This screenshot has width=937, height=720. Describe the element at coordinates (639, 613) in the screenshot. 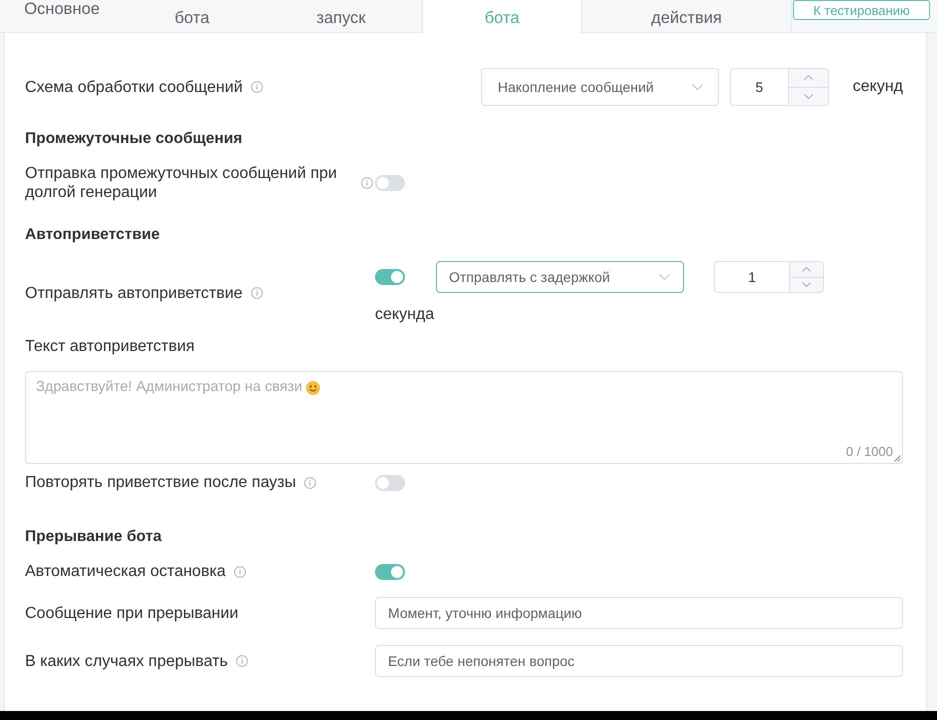

I see `text-input: Момент, уточню информацию` at that location.